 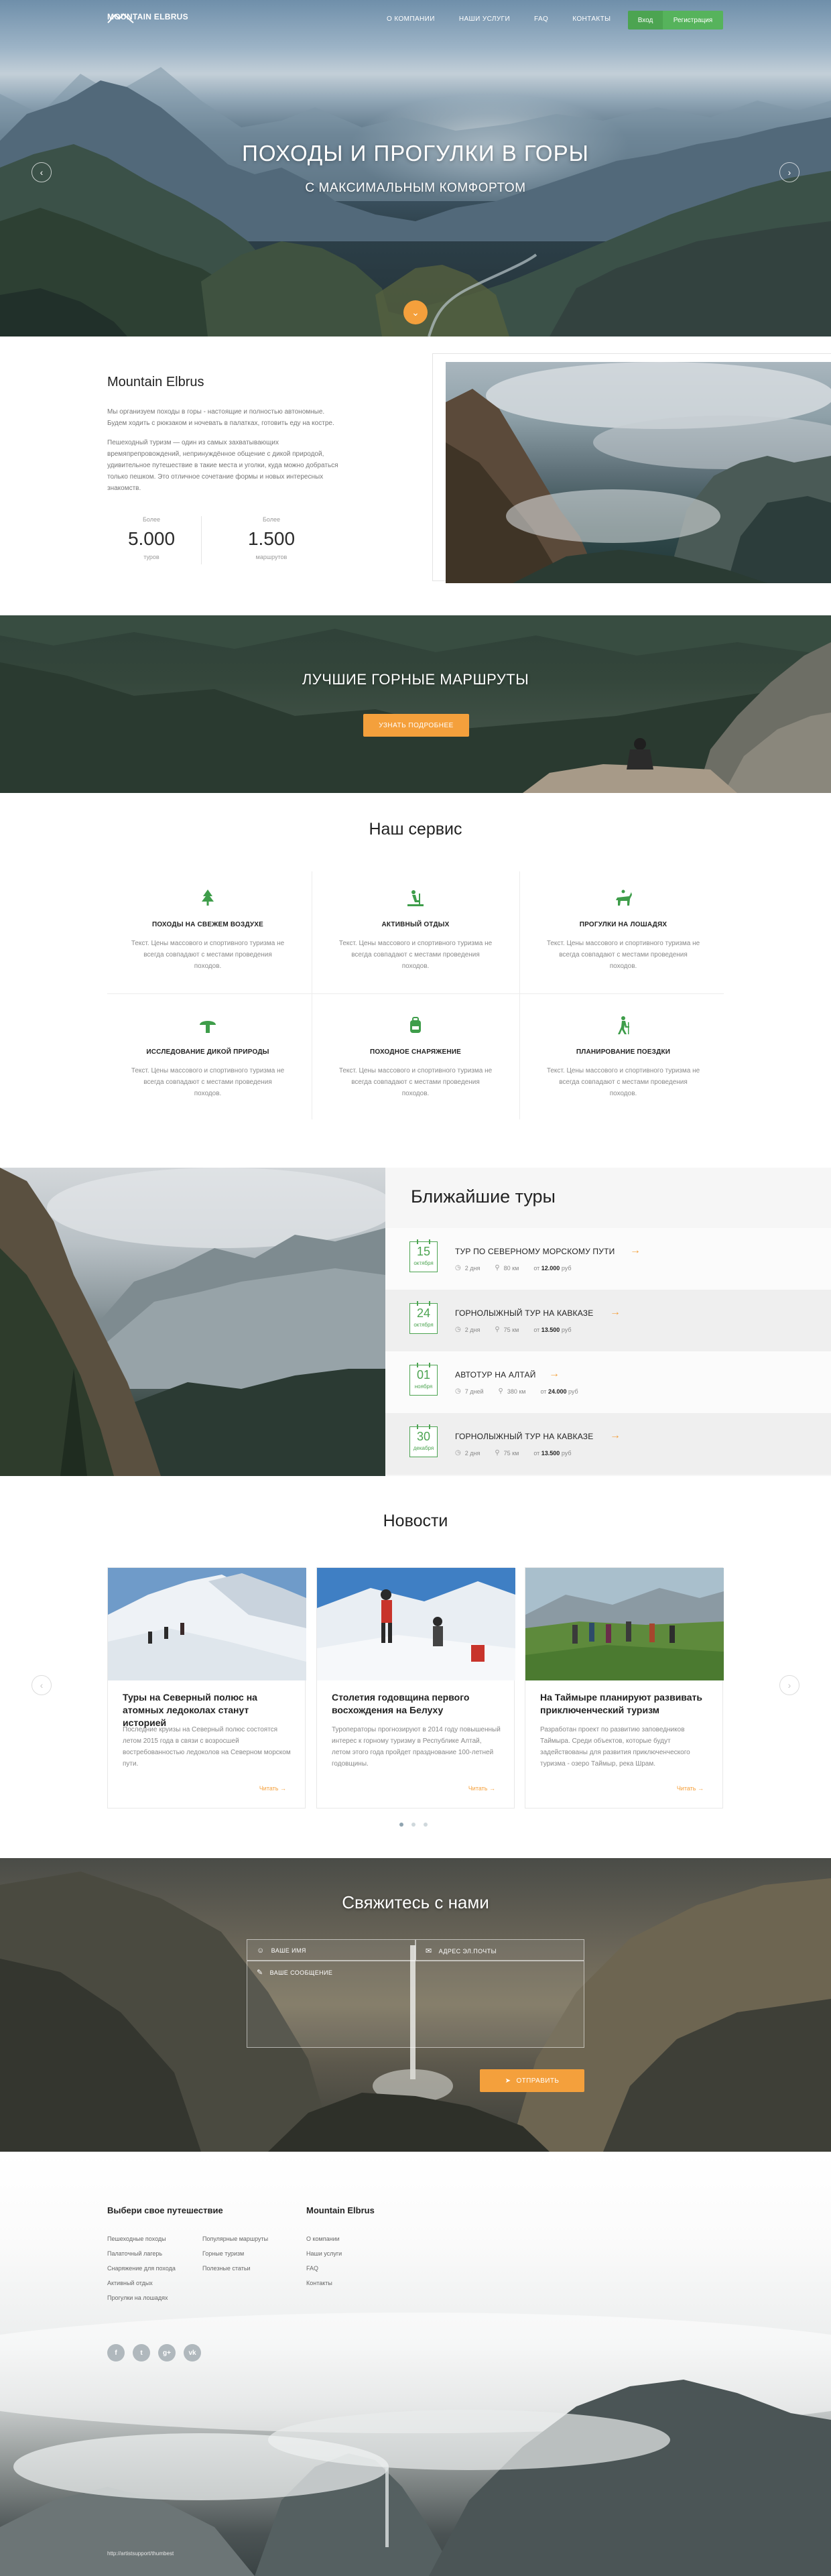 I want to click on stat-number: 5.000, so click(x=151, y=538).